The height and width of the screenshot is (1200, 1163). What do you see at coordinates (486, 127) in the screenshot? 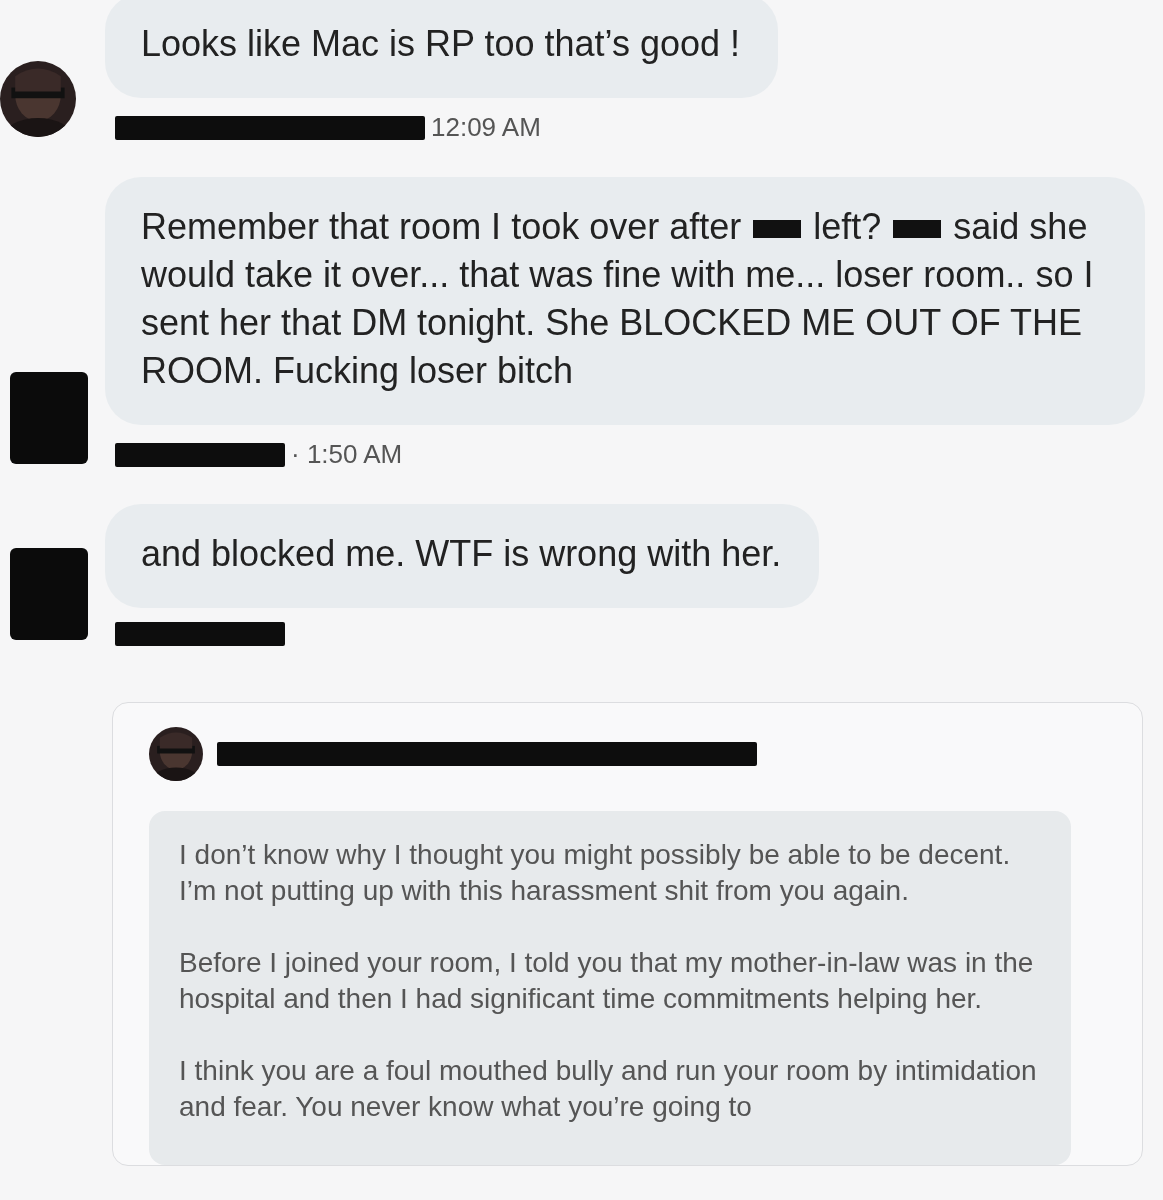
I see `timestamp: 12:09 AM` at bounding box center [486, 127].